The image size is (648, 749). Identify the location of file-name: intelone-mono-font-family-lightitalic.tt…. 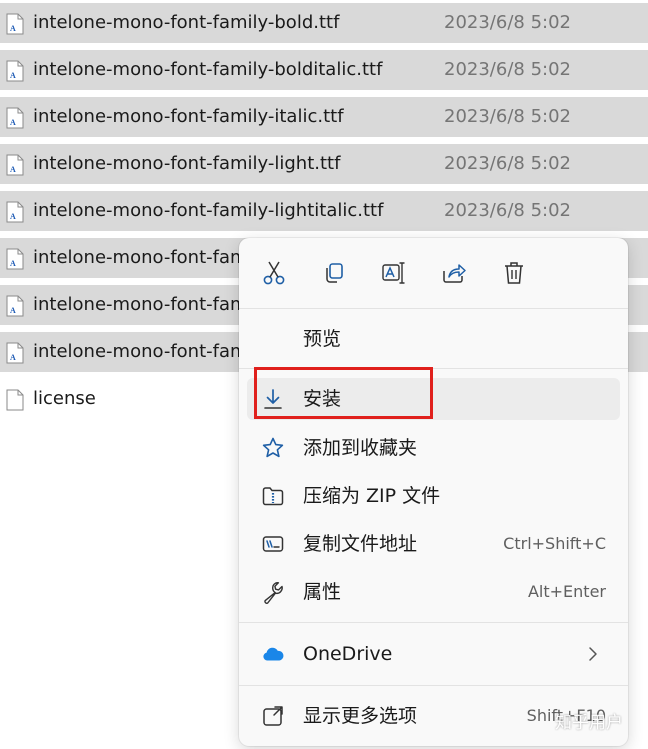
(208, 210).